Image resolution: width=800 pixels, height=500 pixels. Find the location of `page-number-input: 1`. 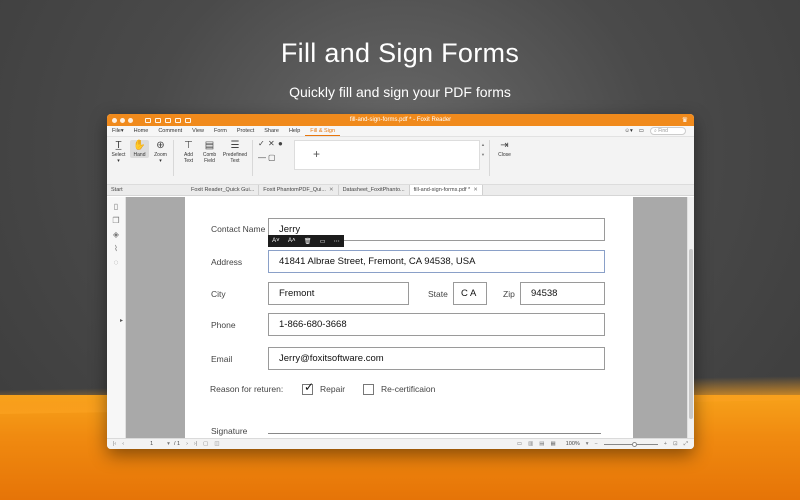

page-number-input: 1 is located at coordinates (151, 444).